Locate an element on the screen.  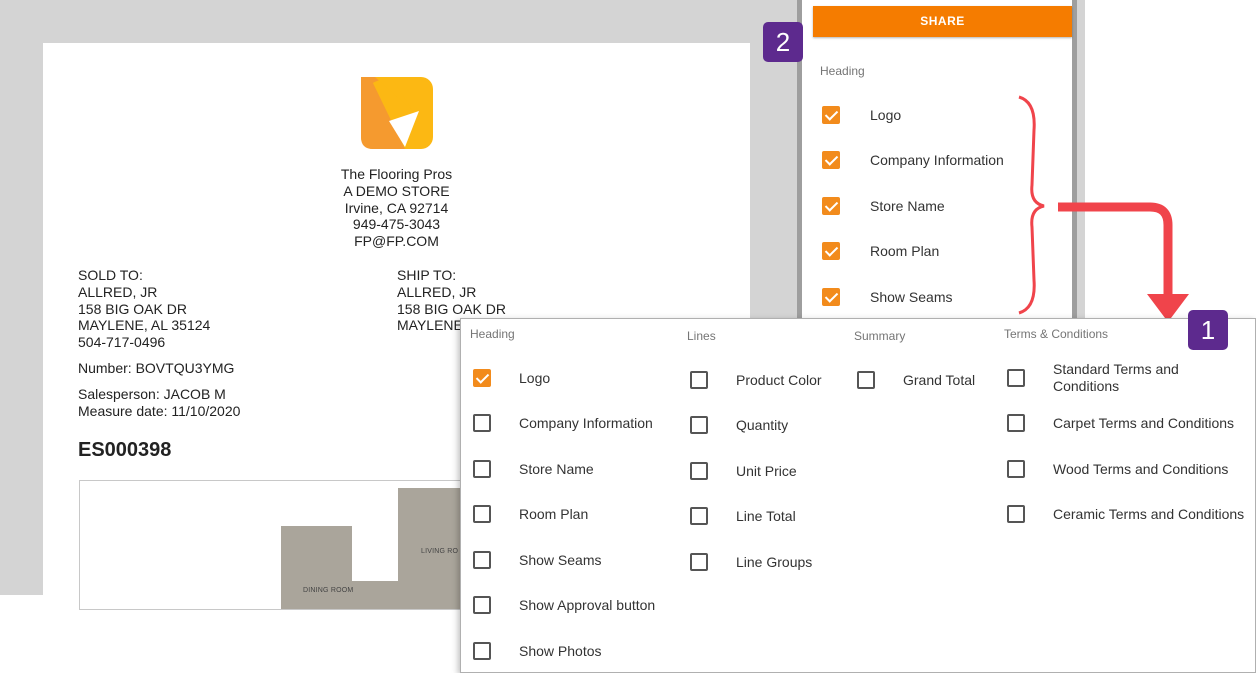
room-label-dining: DINING ROOM is located at coordinates (328, 590).